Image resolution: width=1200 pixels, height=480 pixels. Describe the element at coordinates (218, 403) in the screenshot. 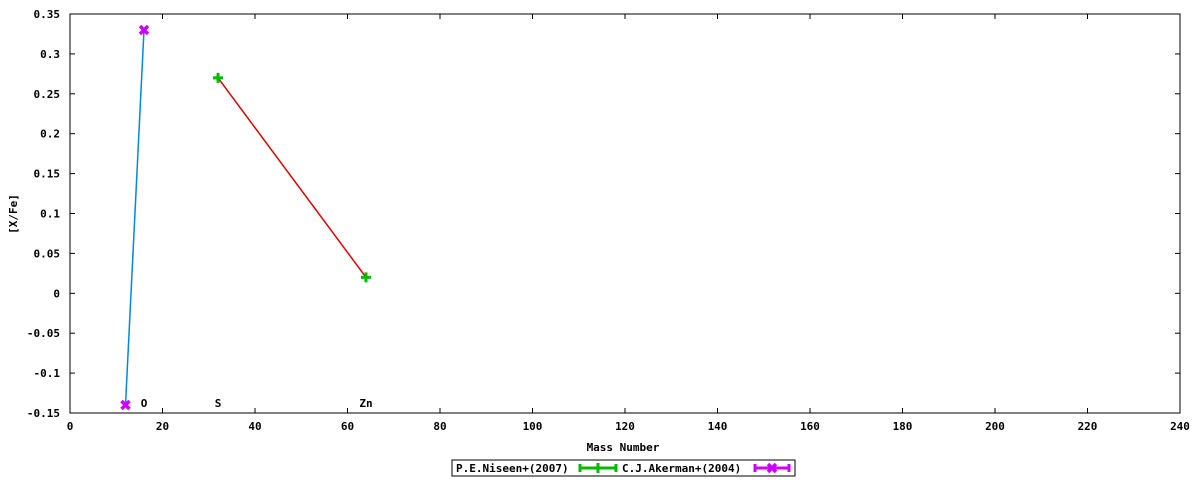

I see `element-label: S` at that location.